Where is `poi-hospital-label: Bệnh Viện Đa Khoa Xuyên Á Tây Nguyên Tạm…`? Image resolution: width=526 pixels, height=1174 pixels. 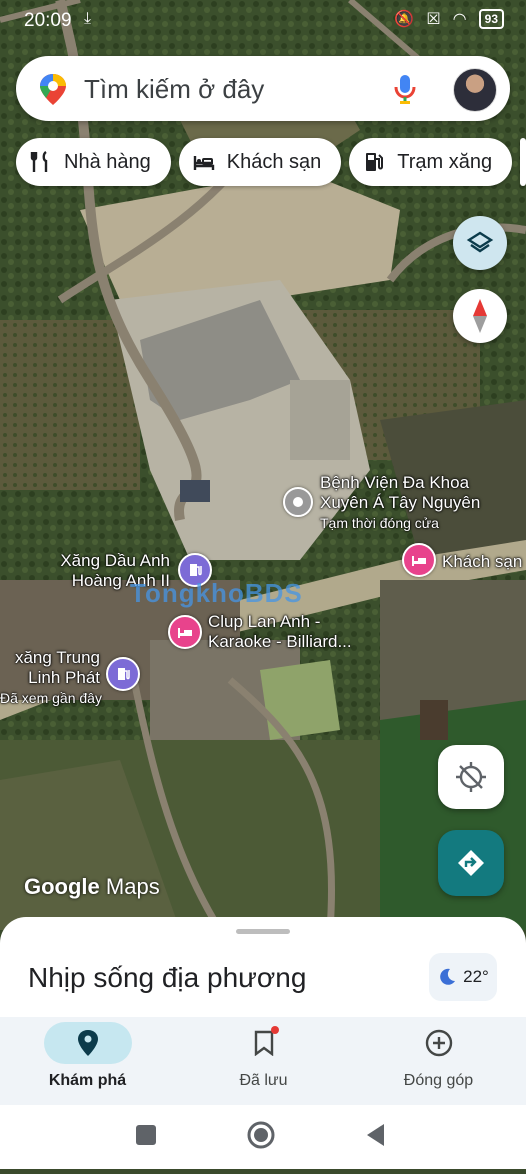
poi-hospital-label: Bệnh Viện Đa Khoa Xuyên Á Tây Nguyên Tạm… is located at coordinates (400, 503).